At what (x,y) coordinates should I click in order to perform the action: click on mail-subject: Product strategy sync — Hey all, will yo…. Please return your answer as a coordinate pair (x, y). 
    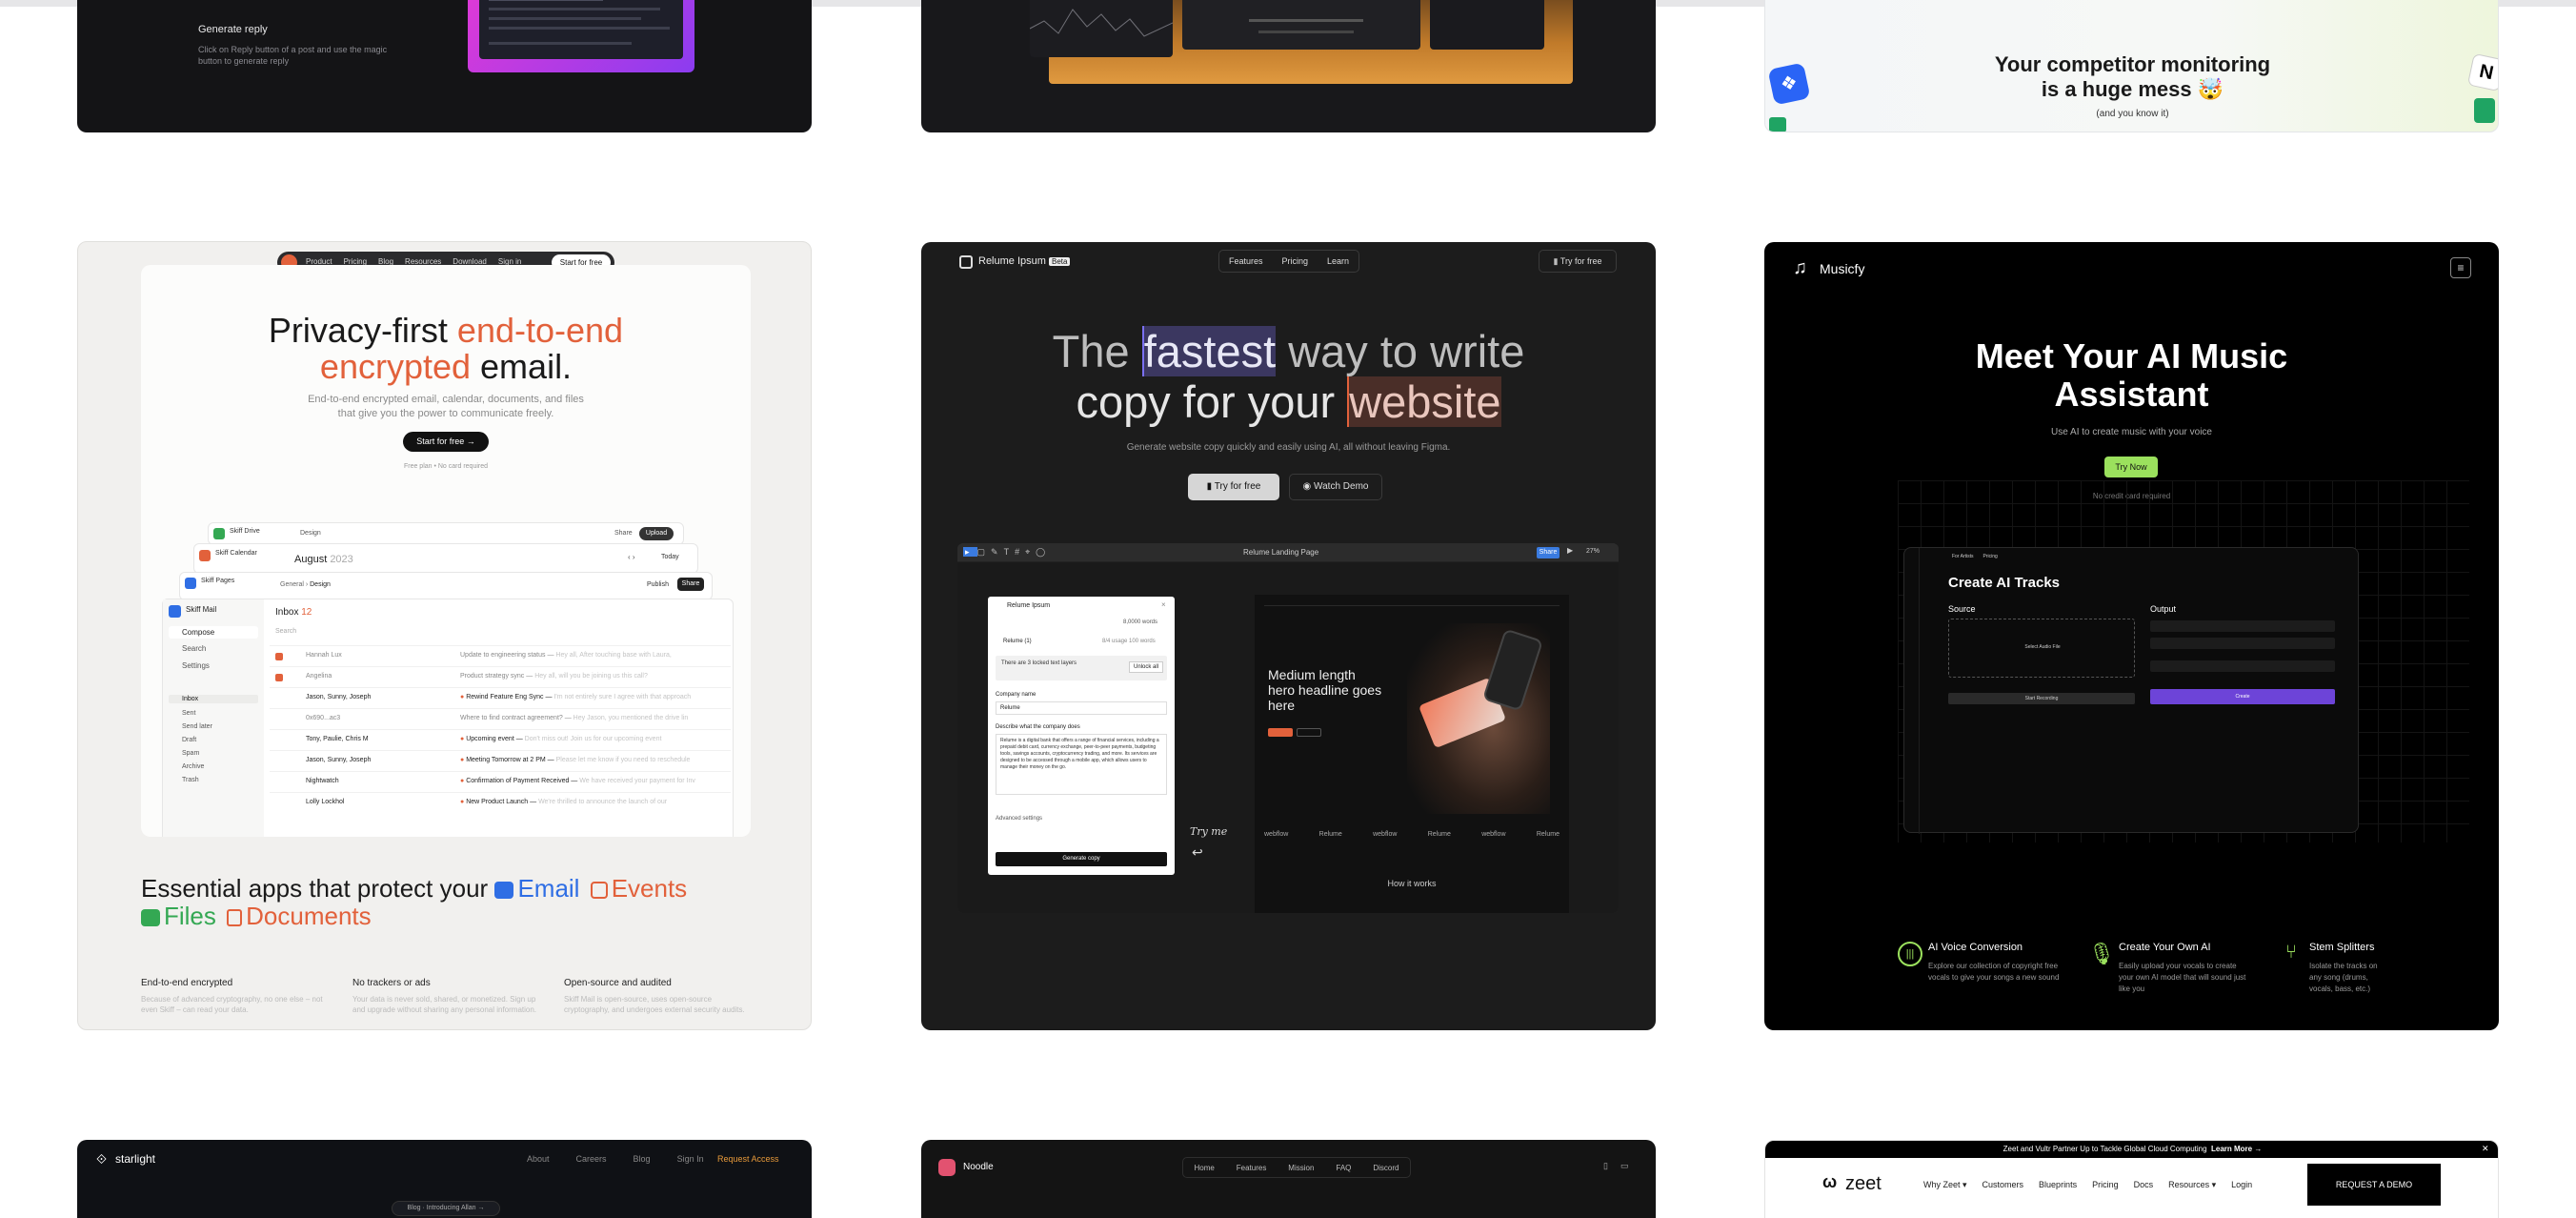
    Looking at the image, I should click on (554, 676).